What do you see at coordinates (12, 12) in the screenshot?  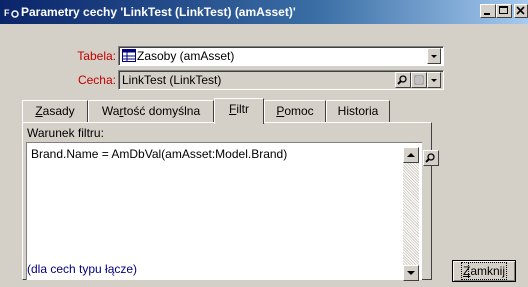 I see `properties-icon: F` at bounding box center [12, 12].